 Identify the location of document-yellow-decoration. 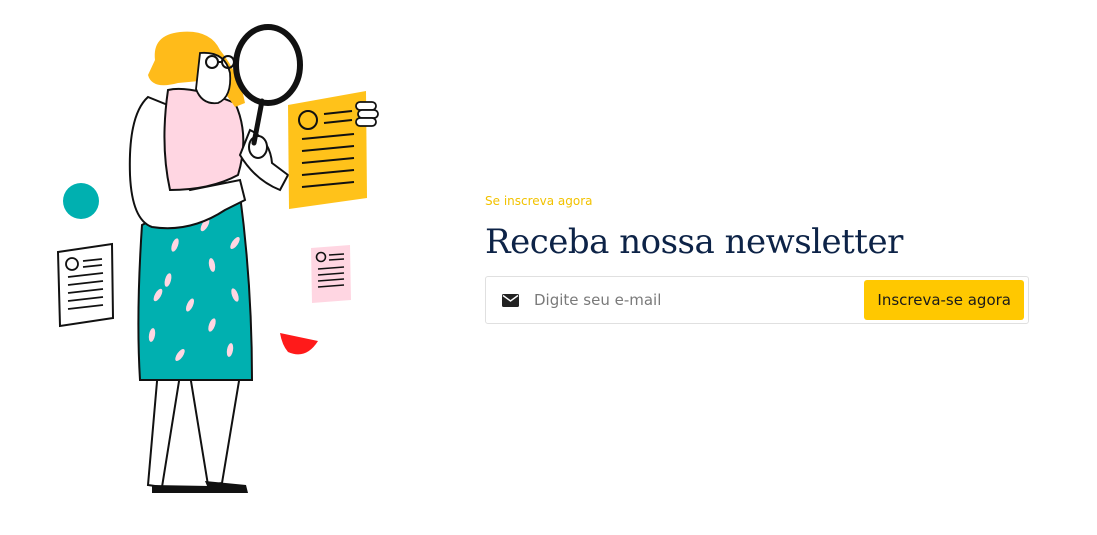
(333, 150).